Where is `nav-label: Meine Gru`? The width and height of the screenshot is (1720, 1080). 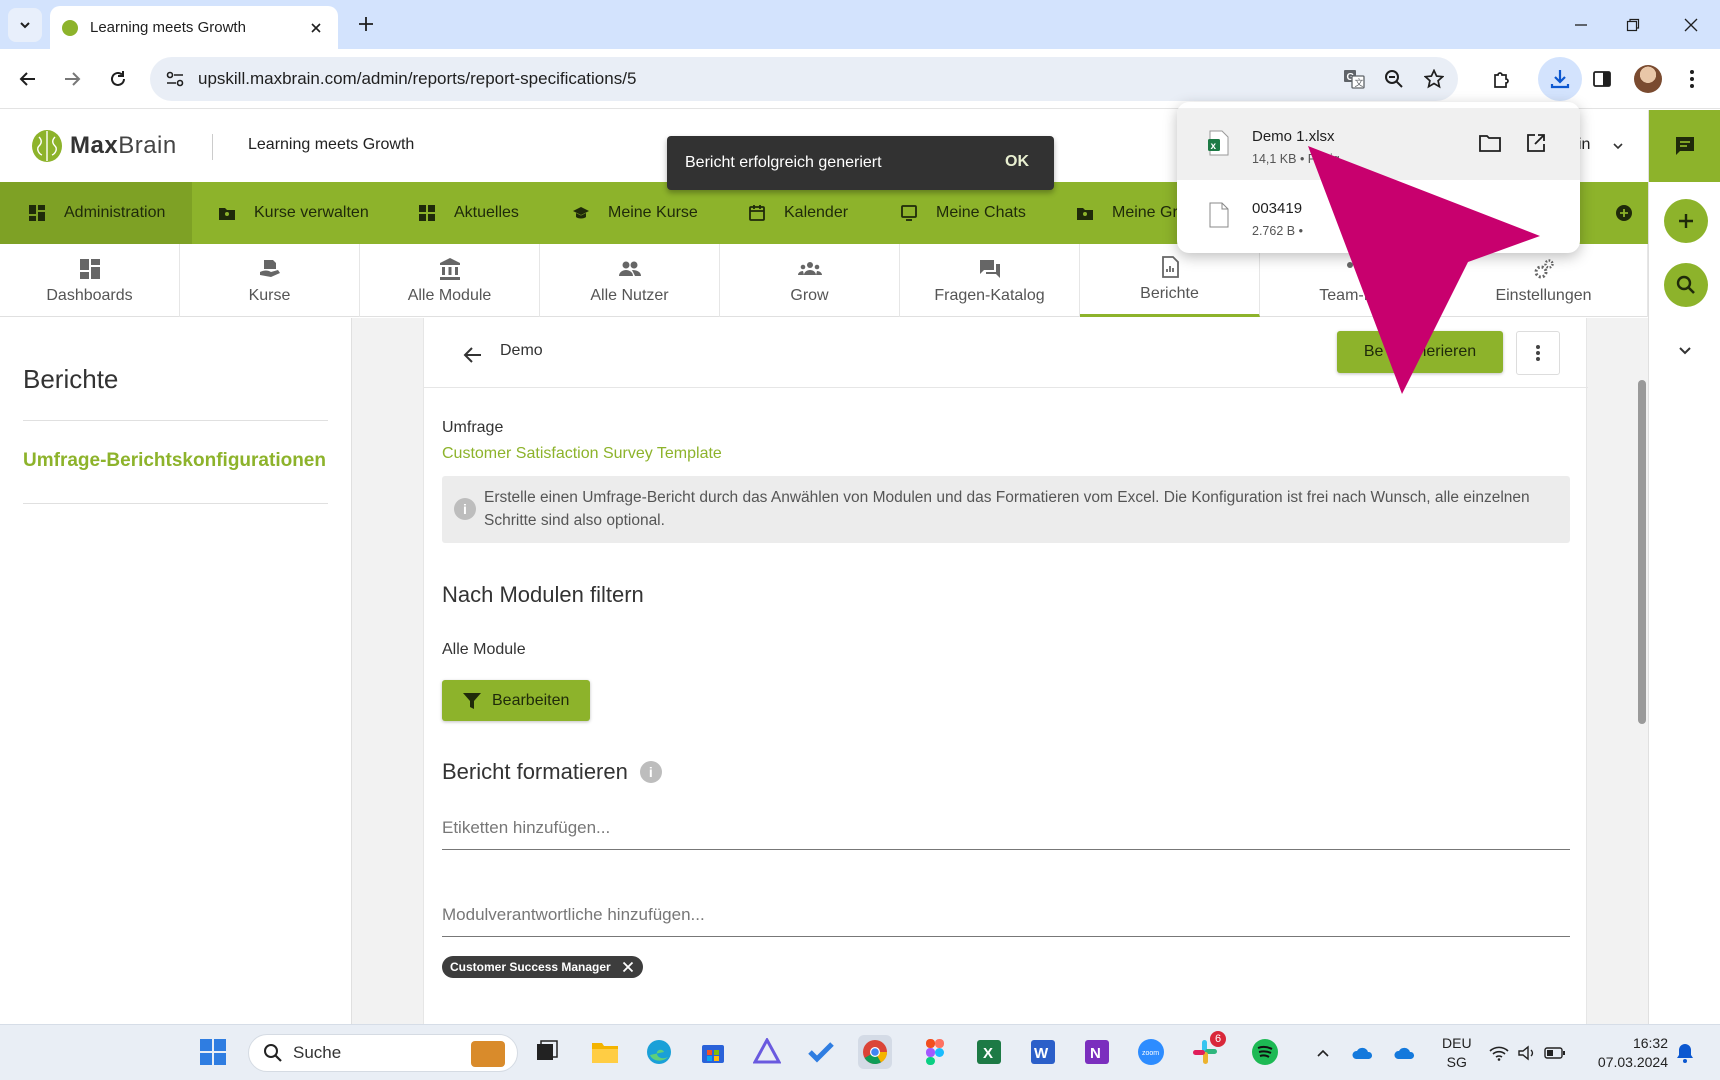 nav-label: Meine Gru is located at coordinates (1149, 212).